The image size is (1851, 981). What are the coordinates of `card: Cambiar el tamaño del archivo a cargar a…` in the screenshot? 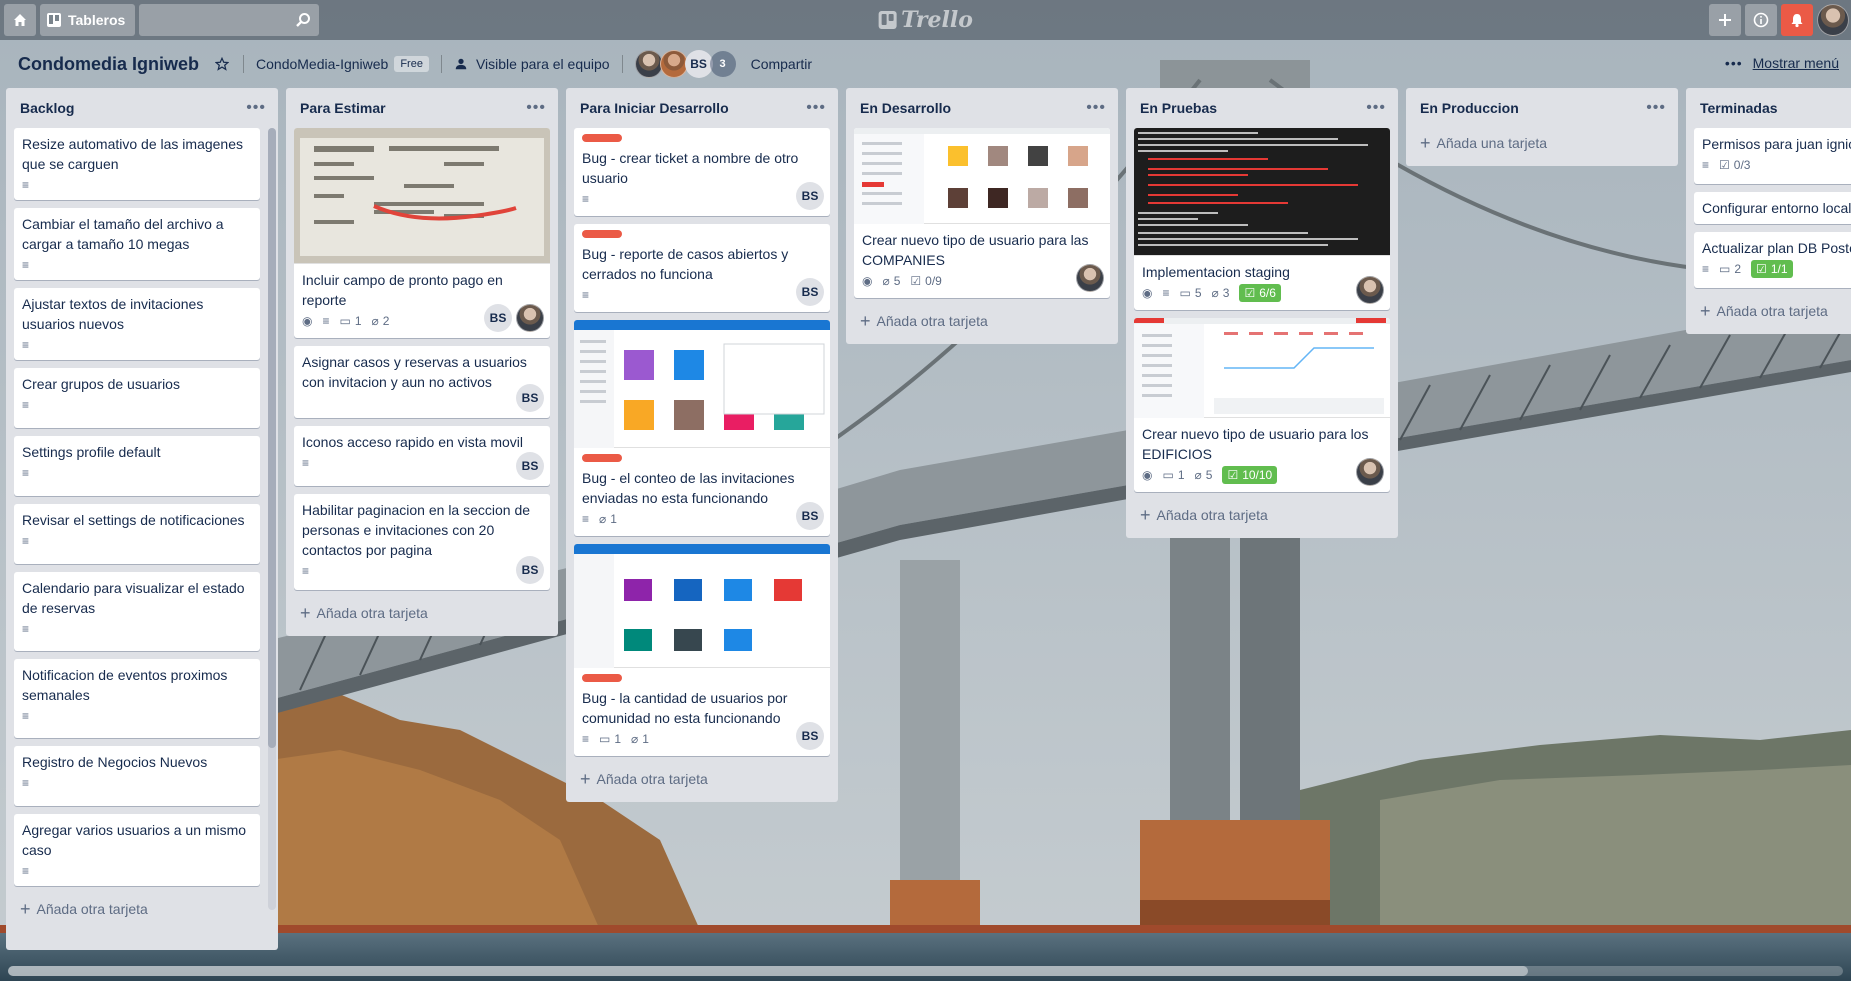 It's located at (137, 244).